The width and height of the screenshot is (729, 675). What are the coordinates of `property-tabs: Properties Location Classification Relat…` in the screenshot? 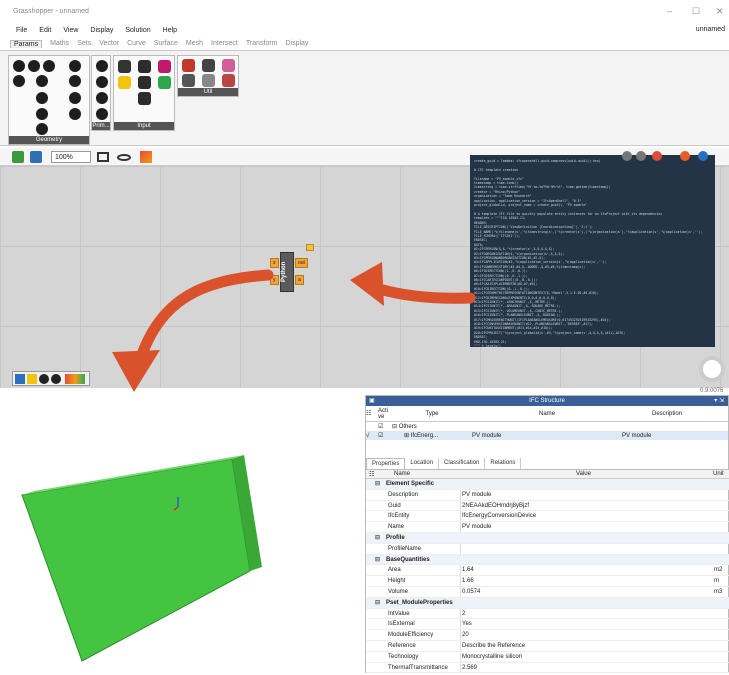 It's located at (547, 464).